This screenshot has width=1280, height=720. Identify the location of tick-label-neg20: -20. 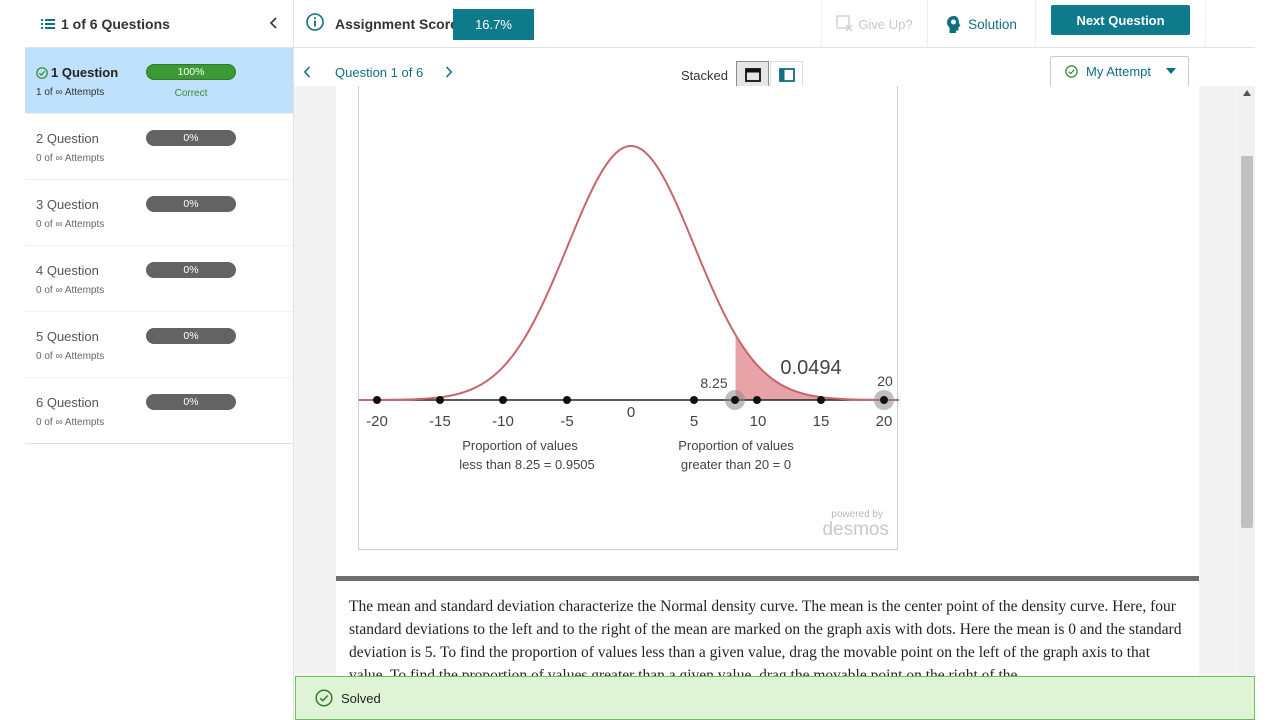
(377, 421).